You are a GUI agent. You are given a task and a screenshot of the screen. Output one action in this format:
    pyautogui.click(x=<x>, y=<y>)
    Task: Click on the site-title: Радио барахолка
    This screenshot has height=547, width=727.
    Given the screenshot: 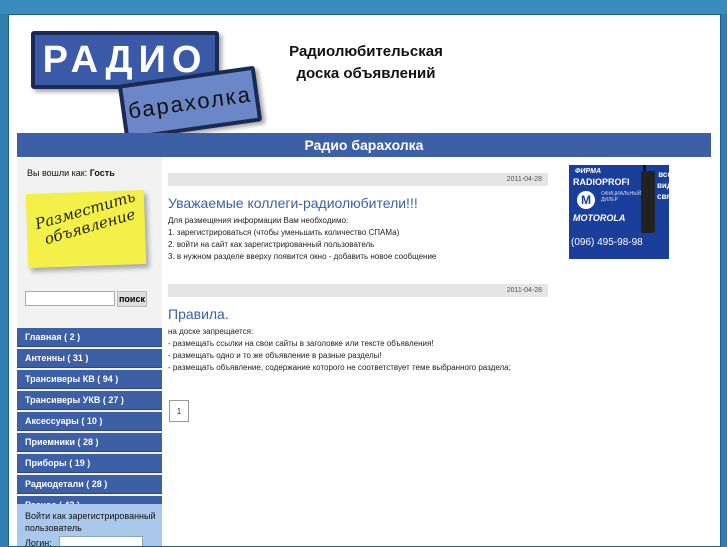 What is the action you would take?
    pyautogui.click(x=364, y=145)
    